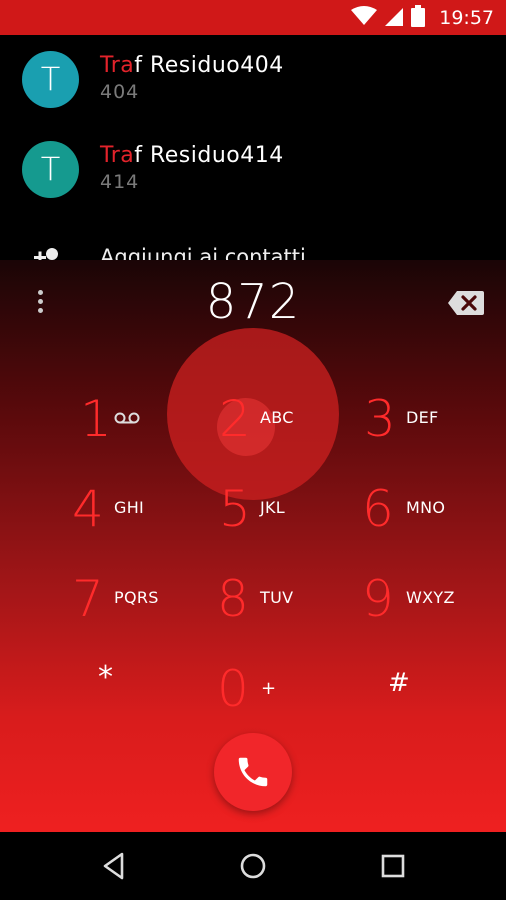 The width and height of the screenshot is (506, 900). Describe the element at coordinates (233, 599) in the screenshot. I see `key-digit: 8` at that location.